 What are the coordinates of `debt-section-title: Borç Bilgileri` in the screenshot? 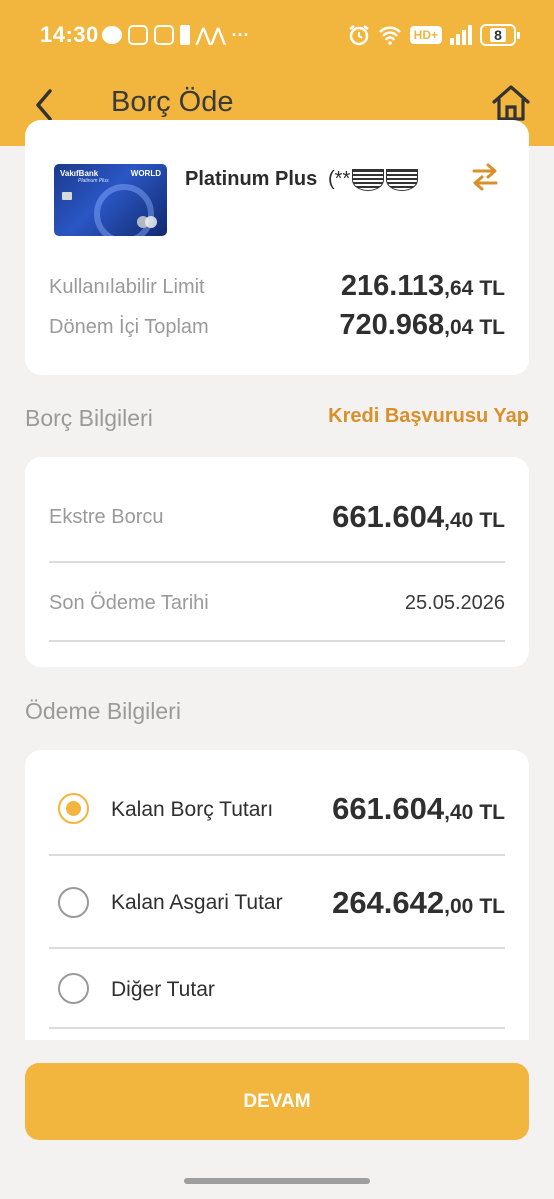 It's located at (89, 418).